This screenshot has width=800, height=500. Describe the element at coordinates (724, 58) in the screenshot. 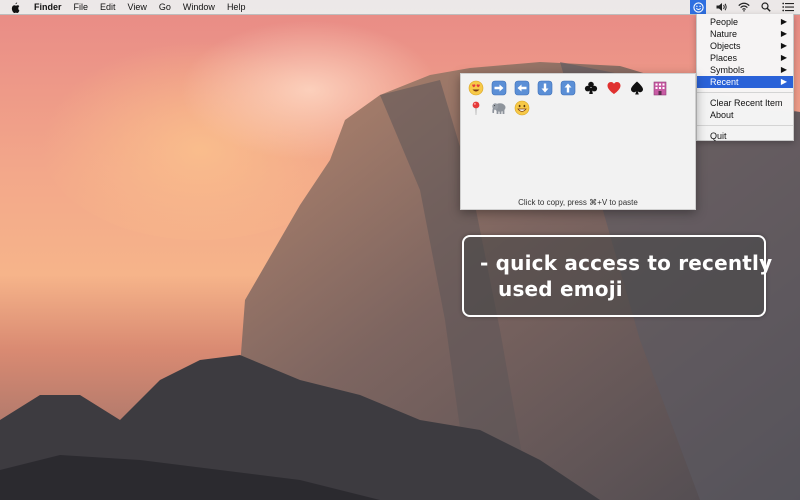

I see `menu-item-label: Places` at that location.